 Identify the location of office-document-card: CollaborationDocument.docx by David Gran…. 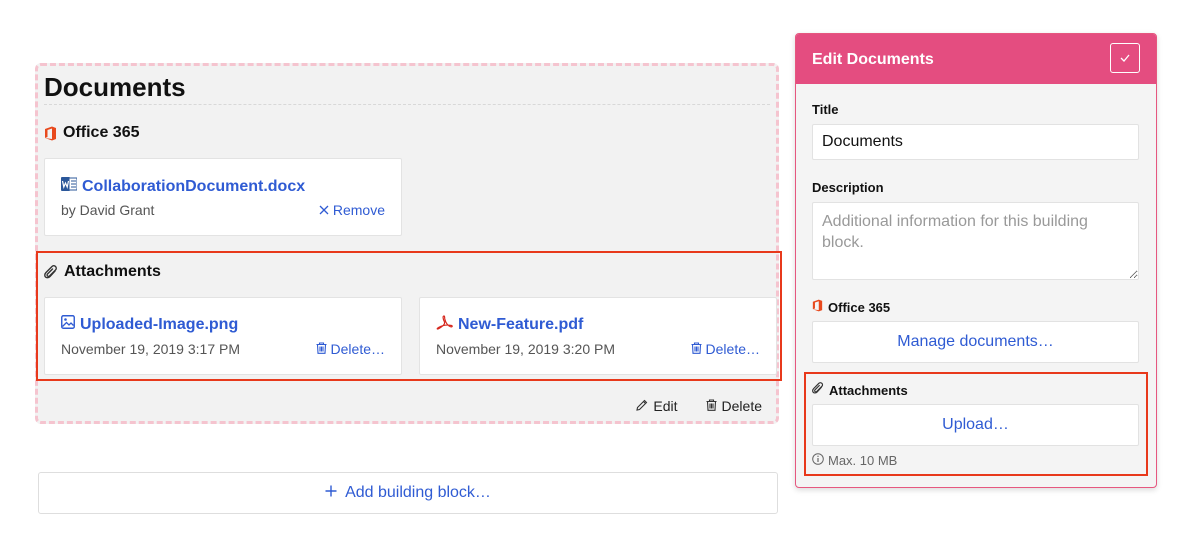
(223, 197).